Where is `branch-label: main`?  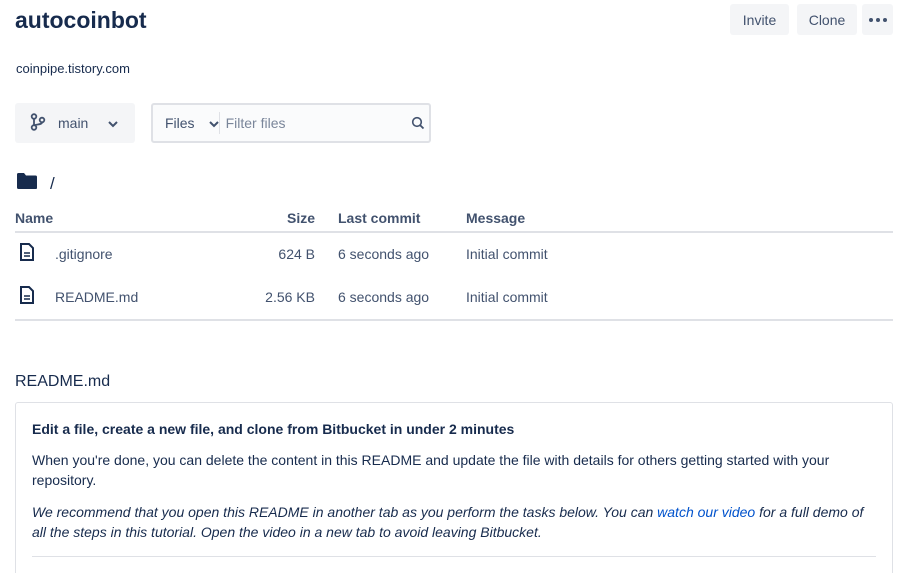 branch-label: main is located at coordinates (73, 123).